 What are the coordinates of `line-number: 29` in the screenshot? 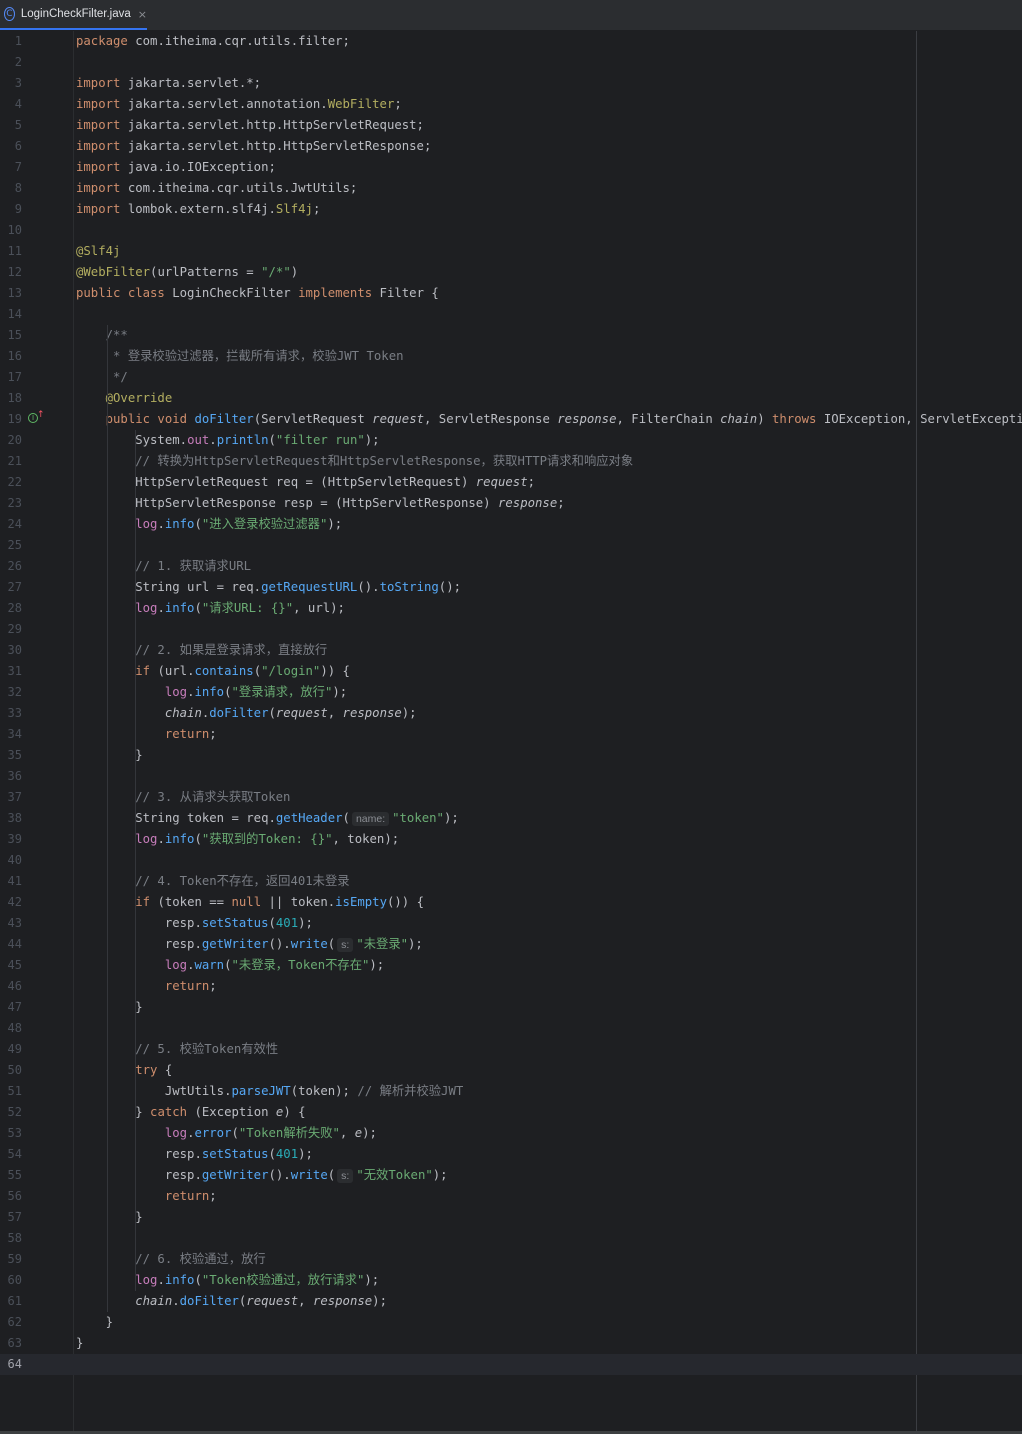 It's located at (14, 629).